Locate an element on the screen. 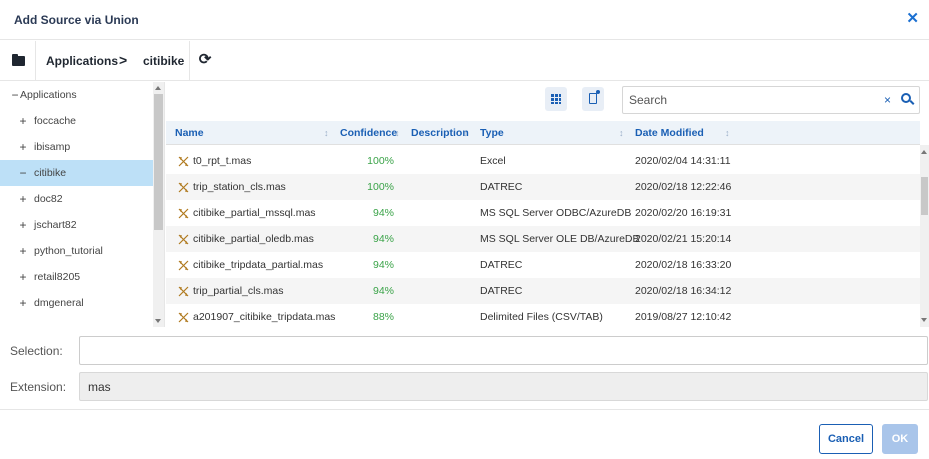 The width and height of the screenshot is (929, 459). cell-date: 2020/02/20 16:19:31 is located at coordinates (683, 213).